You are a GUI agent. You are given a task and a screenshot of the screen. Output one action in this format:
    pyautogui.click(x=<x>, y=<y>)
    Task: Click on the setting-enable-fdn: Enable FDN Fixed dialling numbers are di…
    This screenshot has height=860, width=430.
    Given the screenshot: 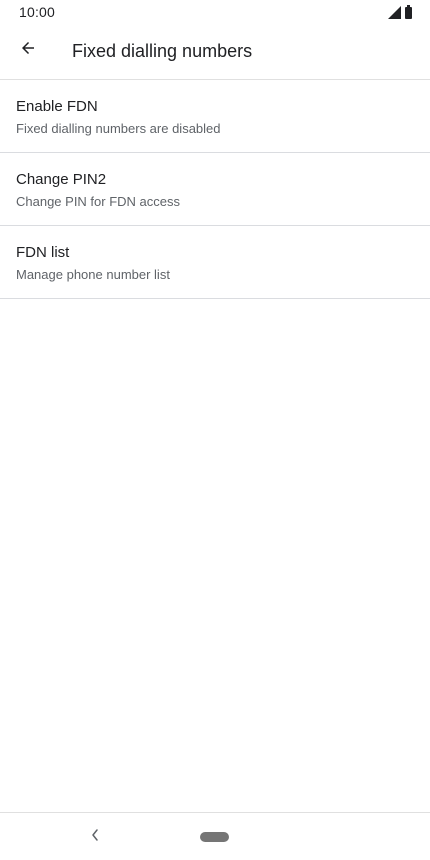 What is the action you would take?
    pyautogui.click(x=215, y=116)
    